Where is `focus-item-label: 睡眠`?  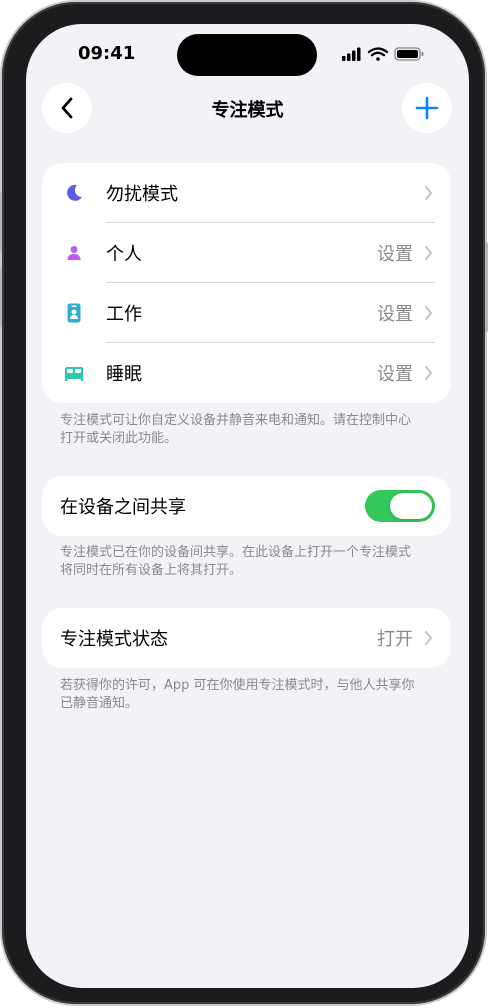 focus-item-label: 睡眠 is located at coordinates (124, 374).